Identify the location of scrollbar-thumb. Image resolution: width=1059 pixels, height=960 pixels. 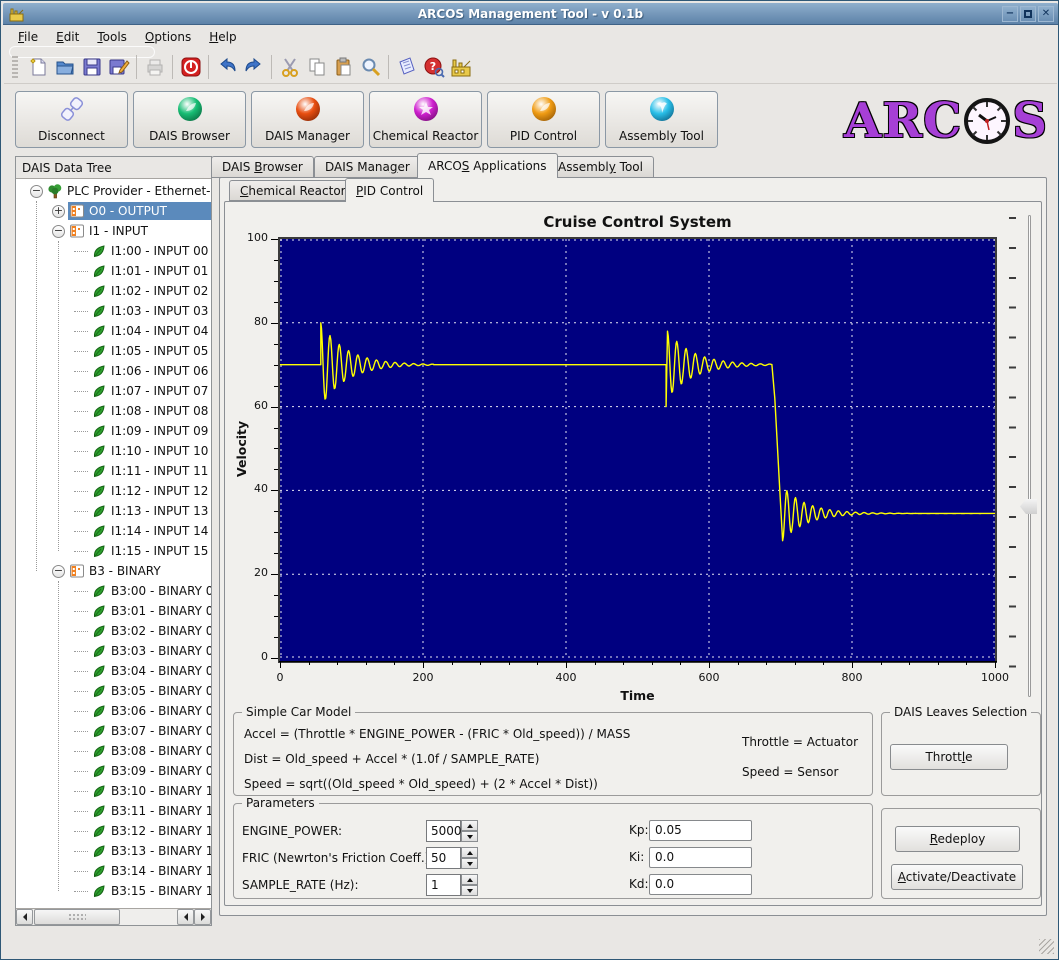
(77, 917).